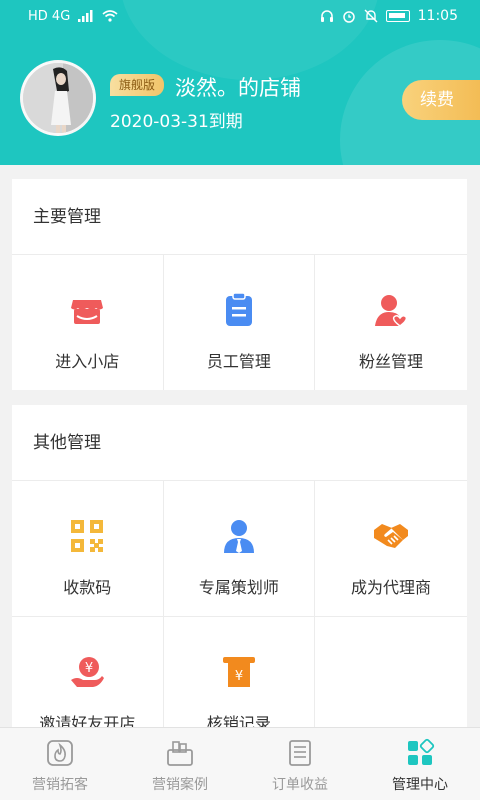 The image size is (480, 800). I want to click on expire-date: 2020-03-31到期, so click(176, 122).